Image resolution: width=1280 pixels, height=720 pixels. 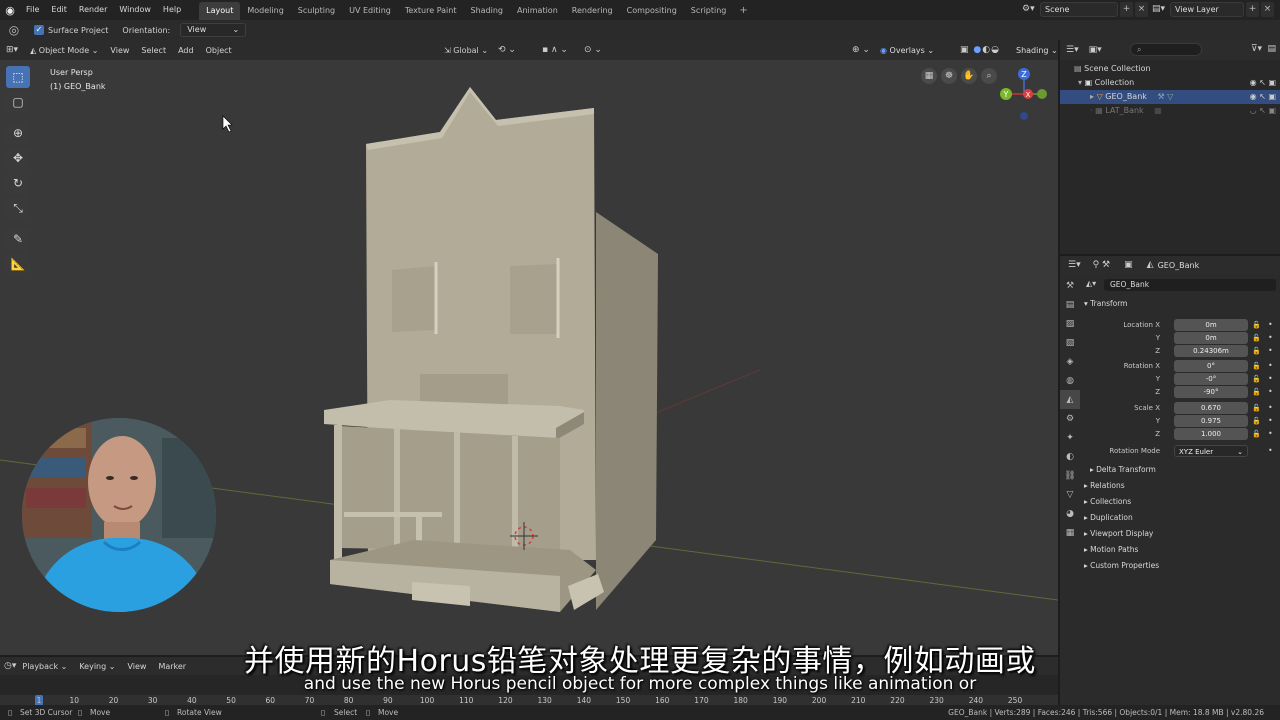 I want to click on delete-view-layer-button: ×, so click(x=1267, y=9).